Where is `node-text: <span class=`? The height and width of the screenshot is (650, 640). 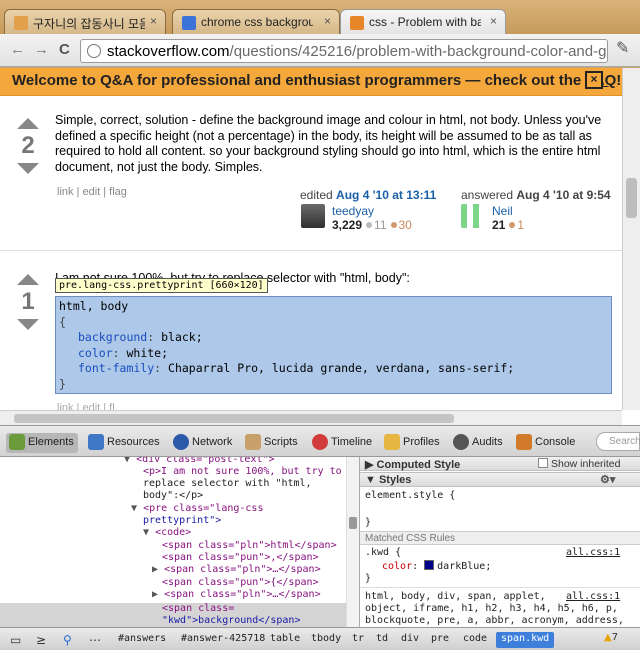 node-text: <span class= is located at coordinates (198, 608).